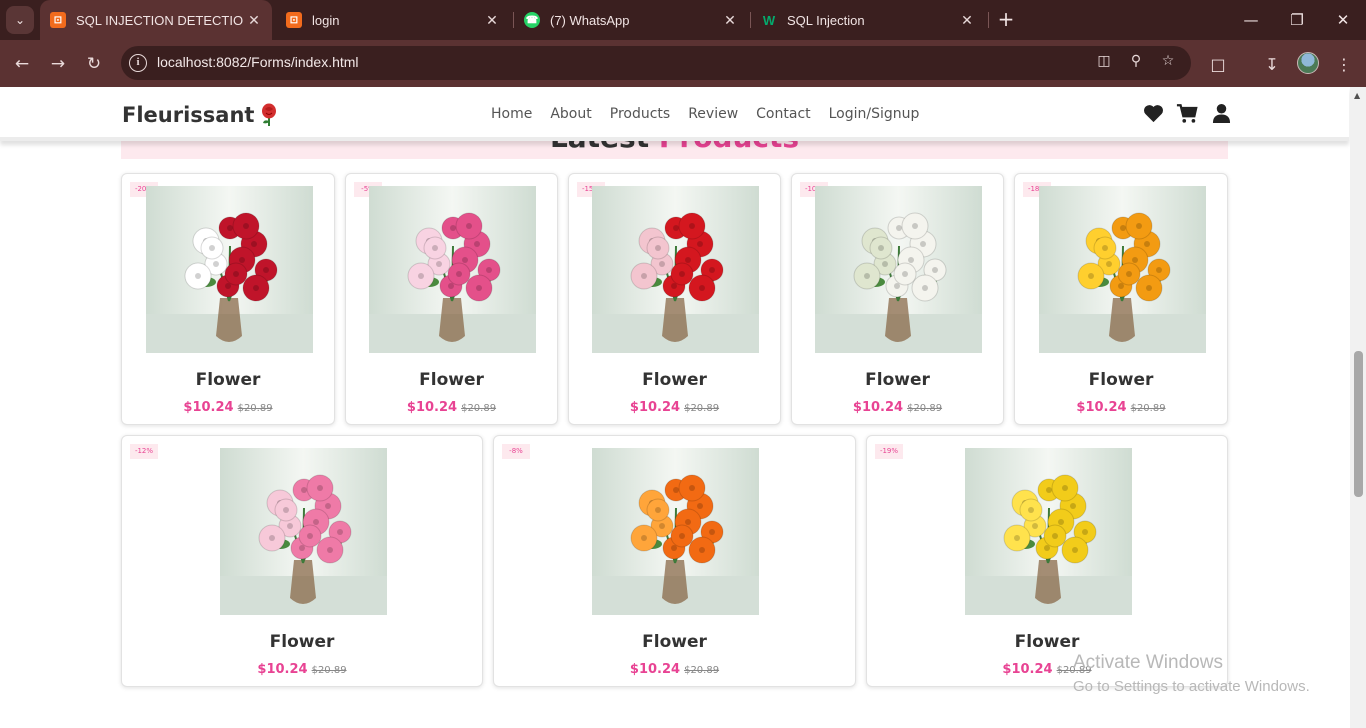  Describe the element at coordinates (868, 20) in the screenshot. I see `tab-sql-injection: W SQL Injection ✕` at that location.